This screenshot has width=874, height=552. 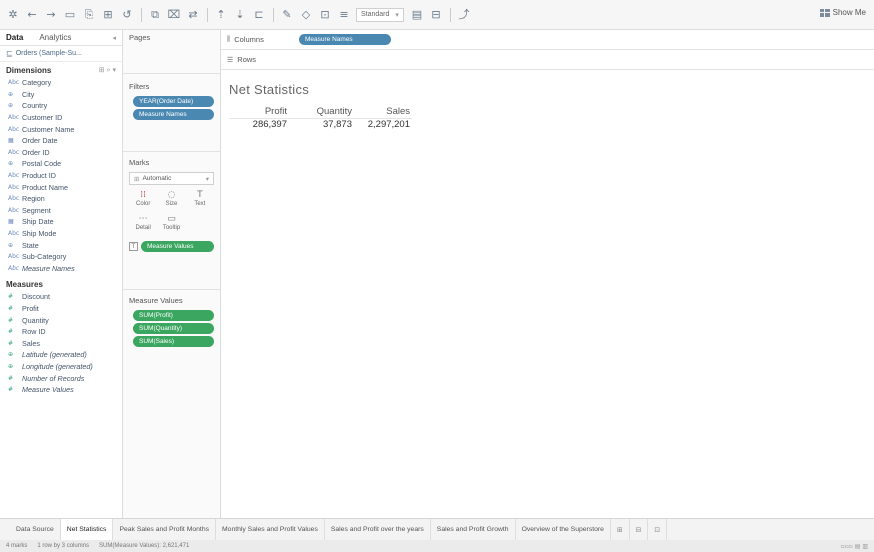 I want to click on filters-card: Filters YEAR(Order Date) Measure Names, so click(x=171, y=113).